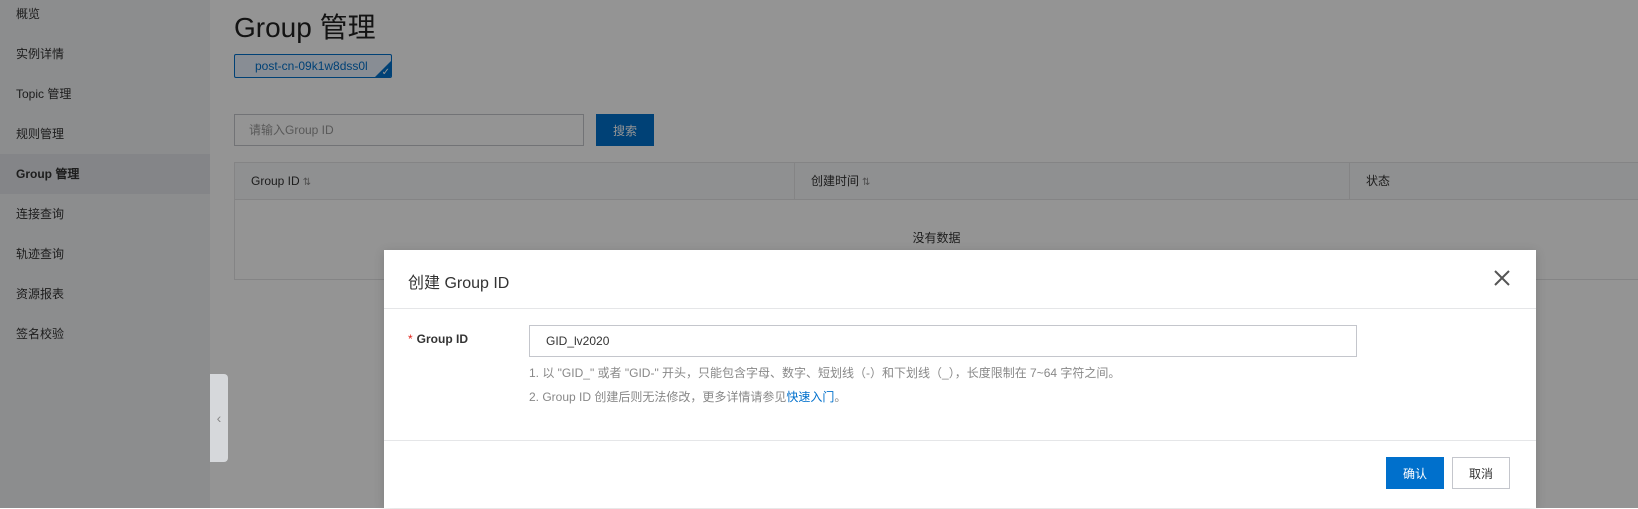 The image size is (1638, 509). I want to click on group-id-input, so click(943, 341).